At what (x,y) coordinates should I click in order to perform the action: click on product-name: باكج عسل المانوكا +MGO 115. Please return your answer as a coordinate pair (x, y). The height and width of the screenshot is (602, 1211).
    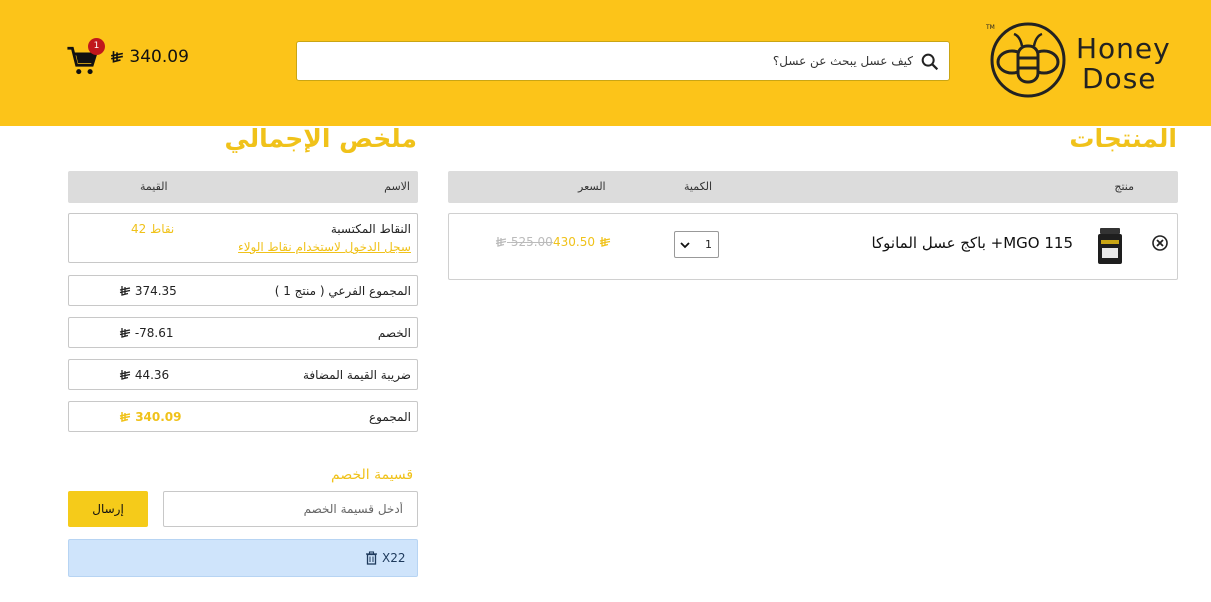
    Looking at the image, I should click on (972, 243).